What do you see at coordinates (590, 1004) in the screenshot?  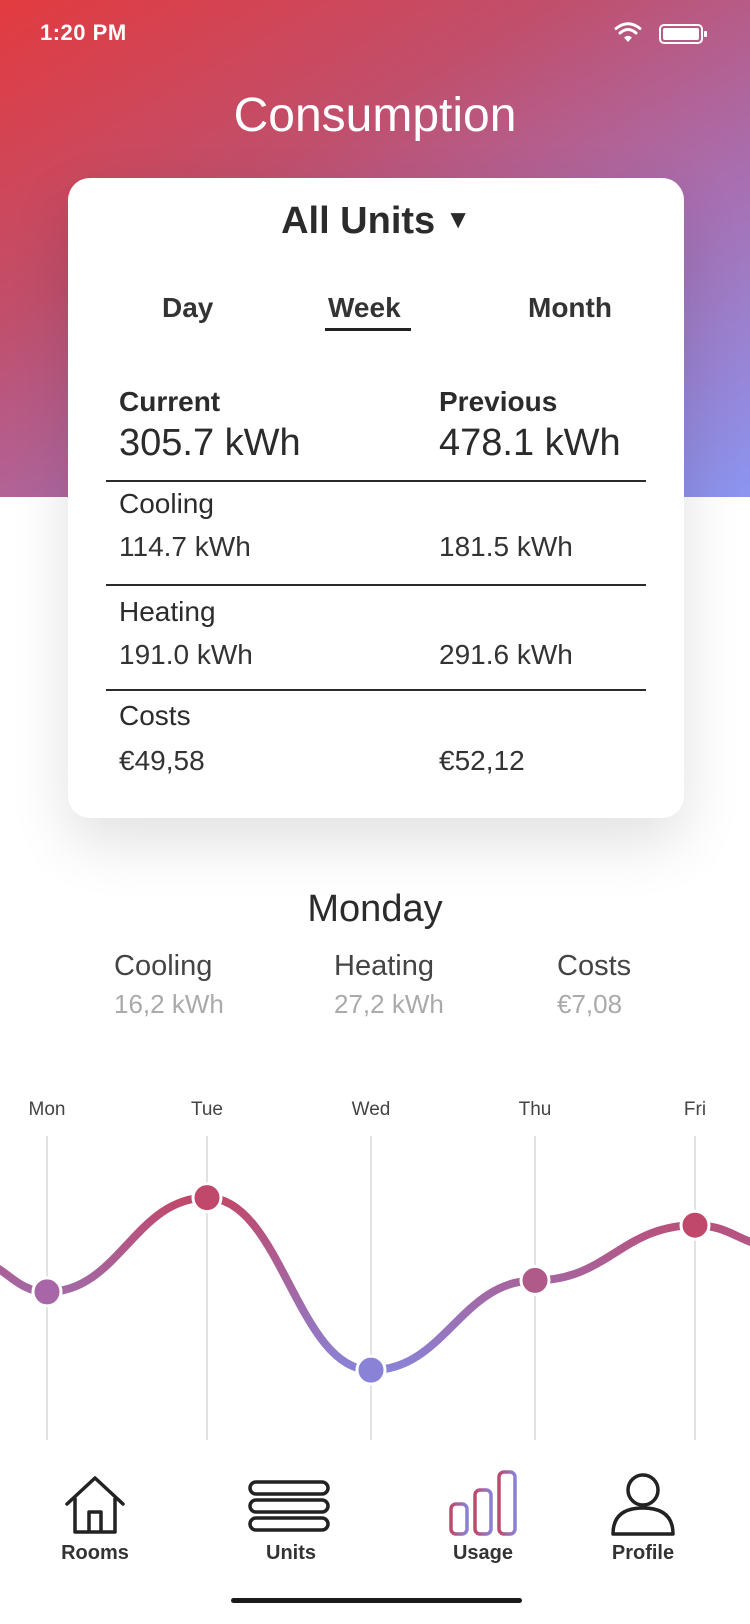 I see `day-costs-value: €7,08` at bounding box center [590, 1004].